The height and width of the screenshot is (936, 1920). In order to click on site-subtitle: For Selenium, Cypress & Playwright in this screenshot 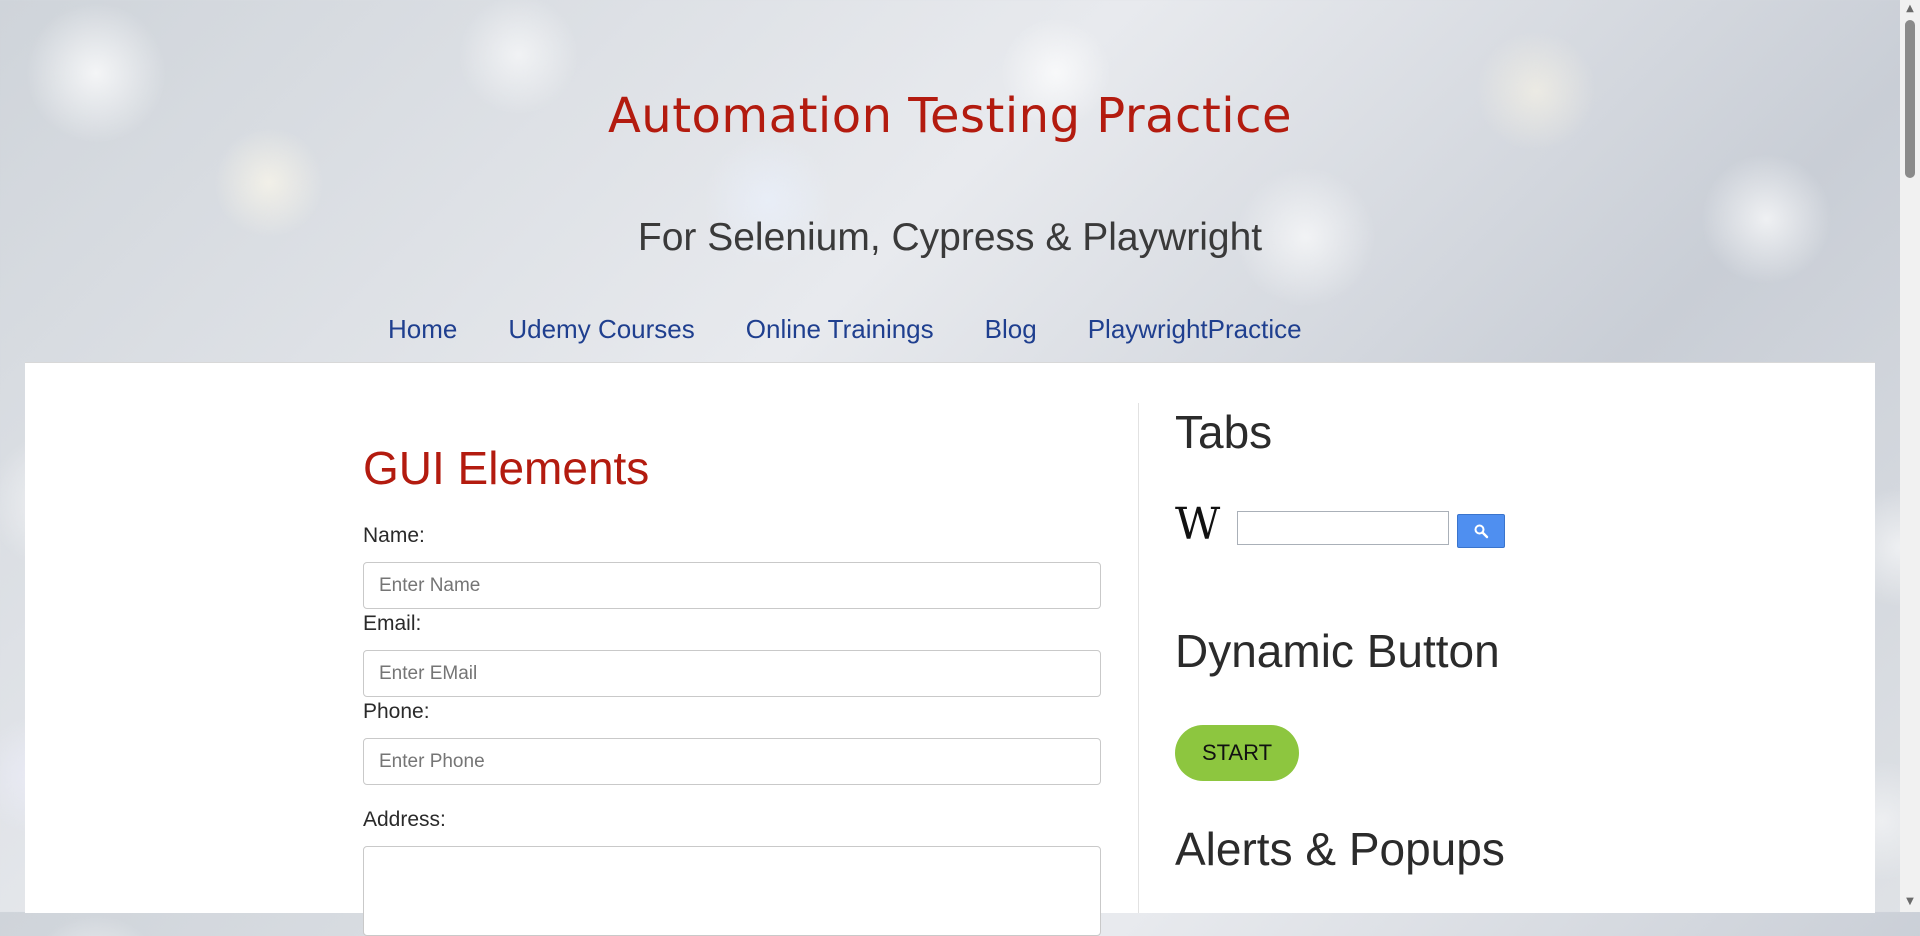, I will do `click(950, 237)`.